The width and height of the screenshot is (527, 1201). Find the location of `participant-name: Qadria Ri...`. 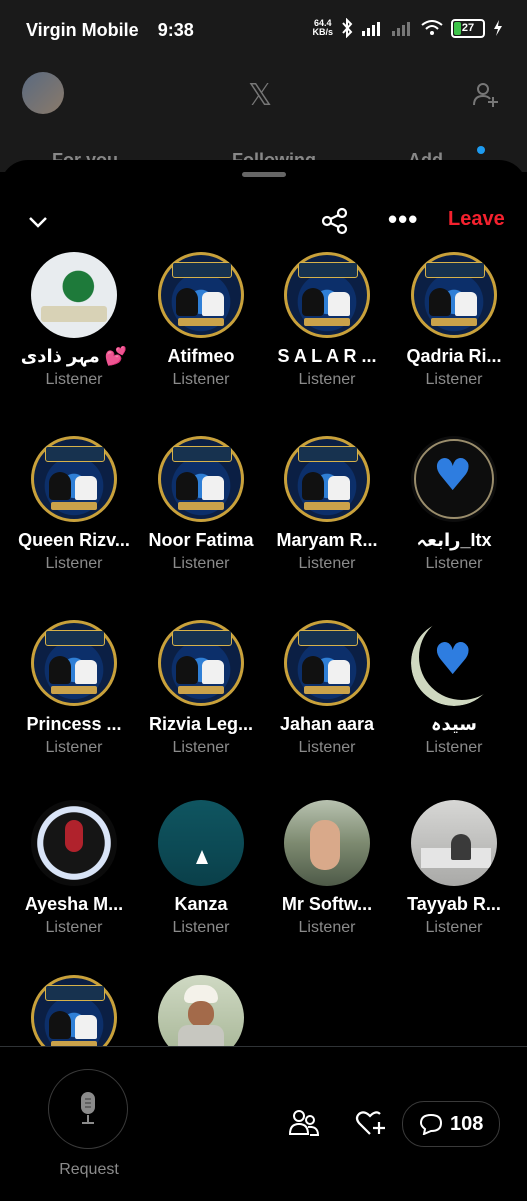

participant-name: Qadria Ri... is located at coordinates (454, 356).